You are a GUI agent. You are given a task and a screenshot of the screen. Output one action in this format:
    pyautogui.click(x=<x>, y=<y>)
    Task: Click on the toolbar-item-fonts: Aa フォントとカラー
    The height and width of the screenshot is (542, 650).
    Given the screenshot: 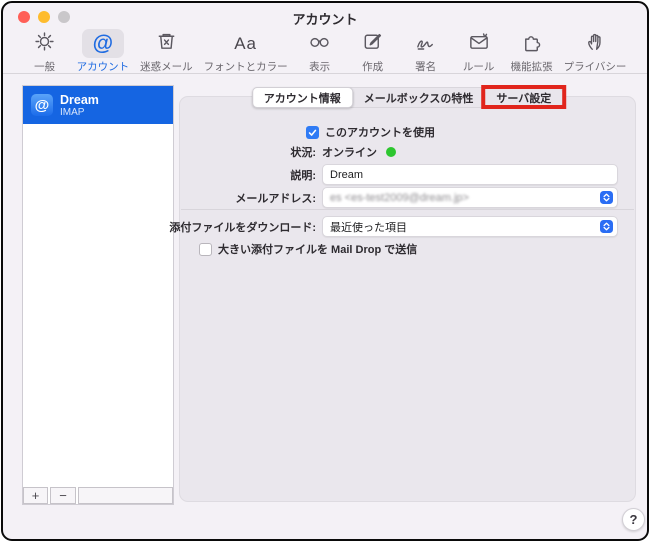 What is the action you would take?
    pyautogui.click(x=246, y=51)
    